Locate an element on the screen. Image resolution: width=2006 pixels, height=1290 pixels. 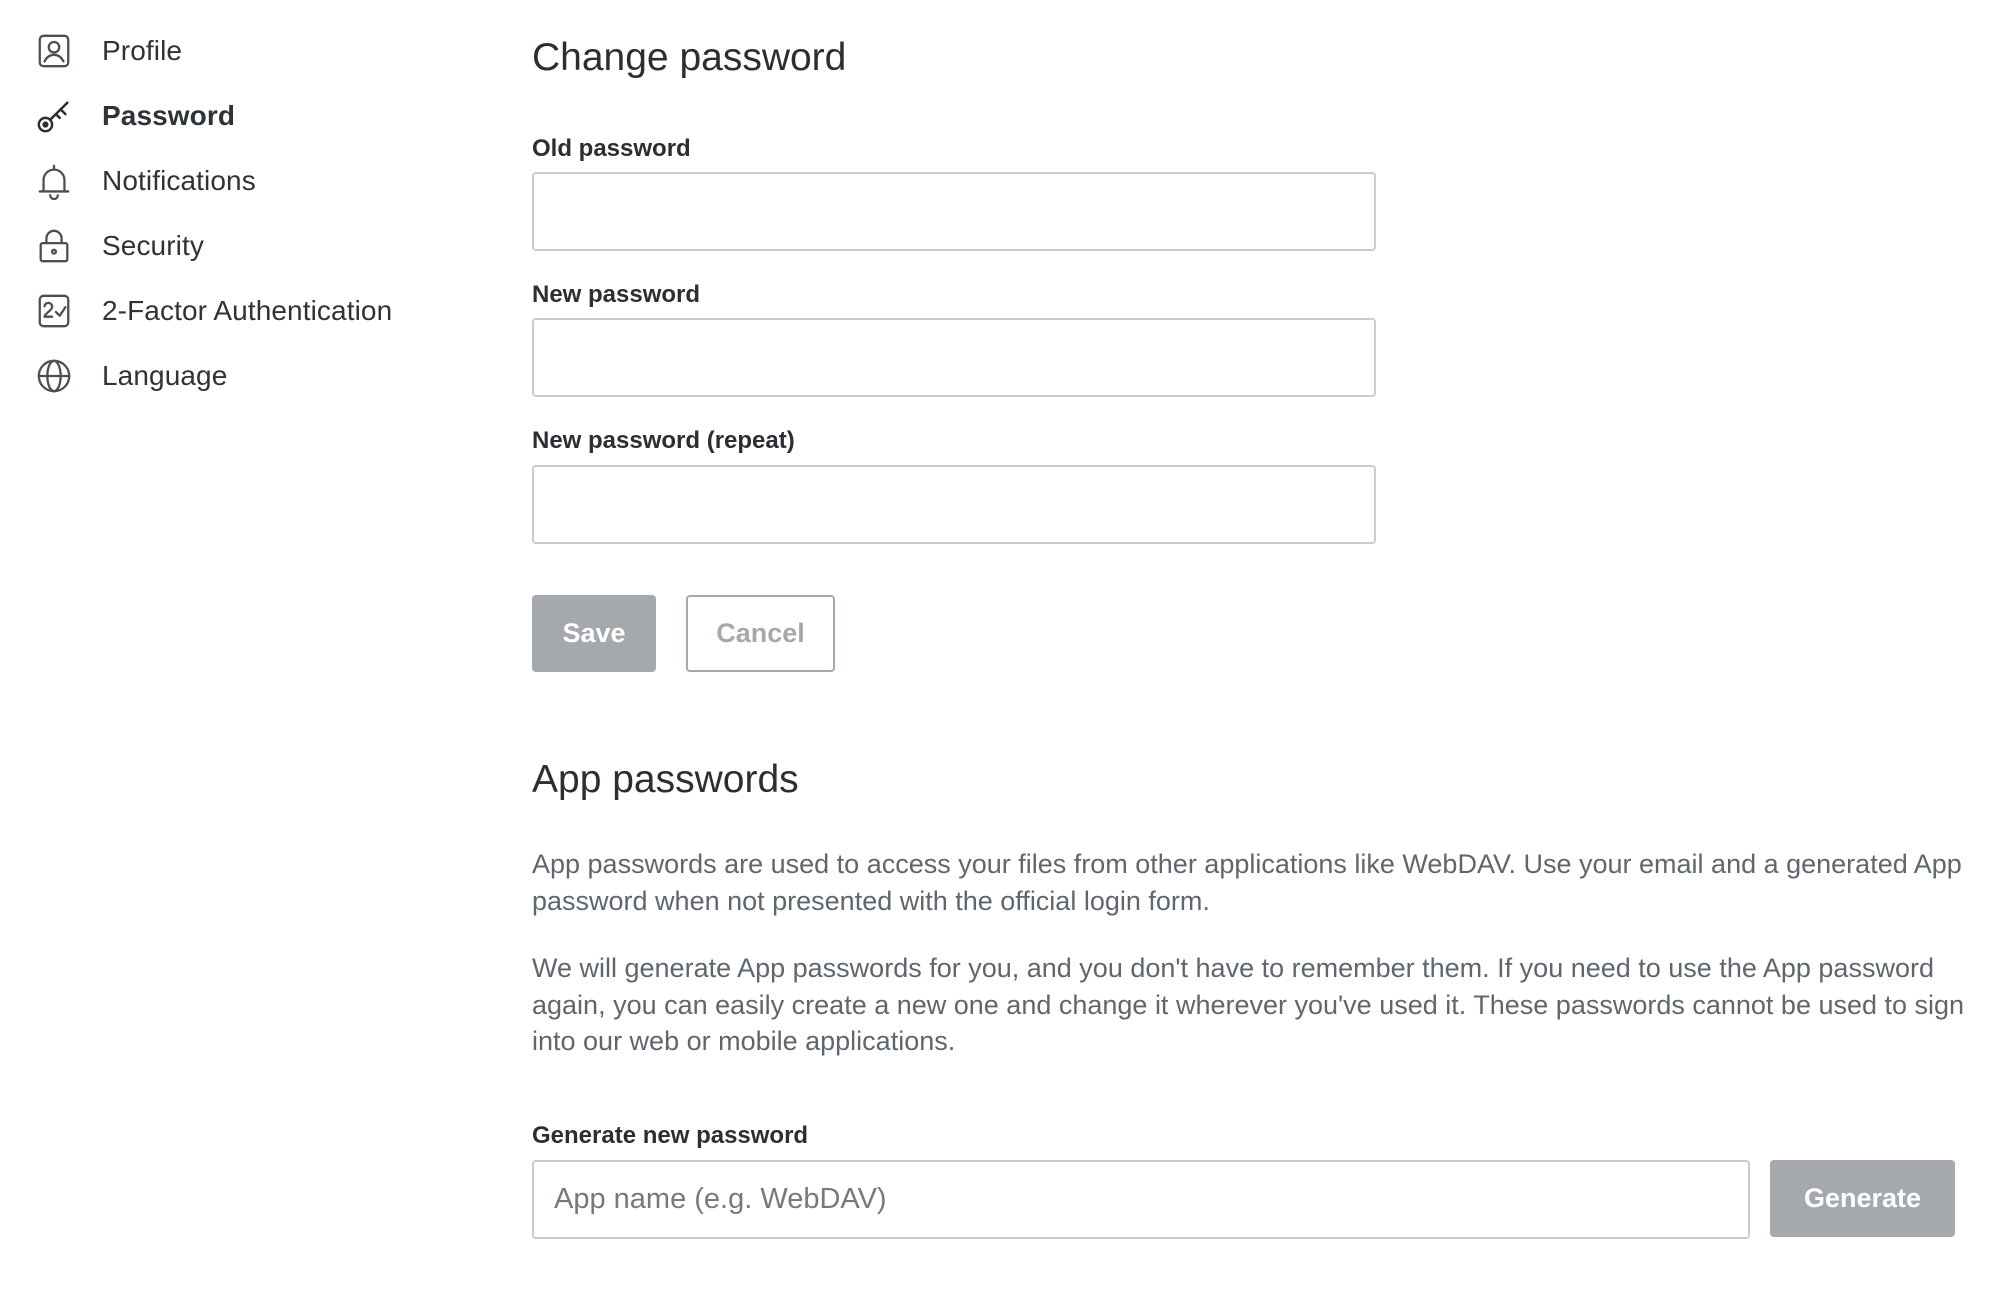
app-name-input is located at coordinates (1141, 1199).